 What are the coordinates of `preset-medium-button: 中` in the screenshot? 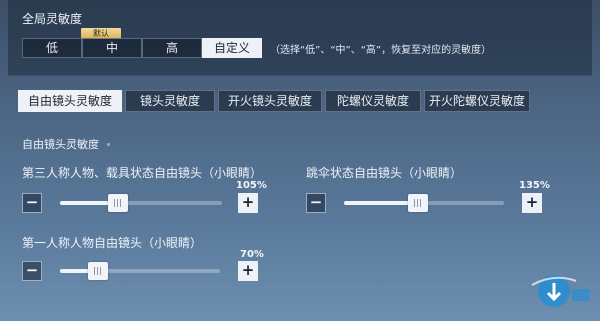 It's located at (112, 48).